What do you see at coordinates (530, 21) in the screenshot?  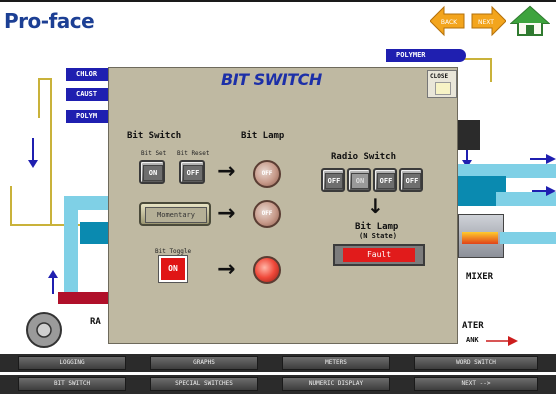 I see `home-icon` at bounding box center [530, 21].